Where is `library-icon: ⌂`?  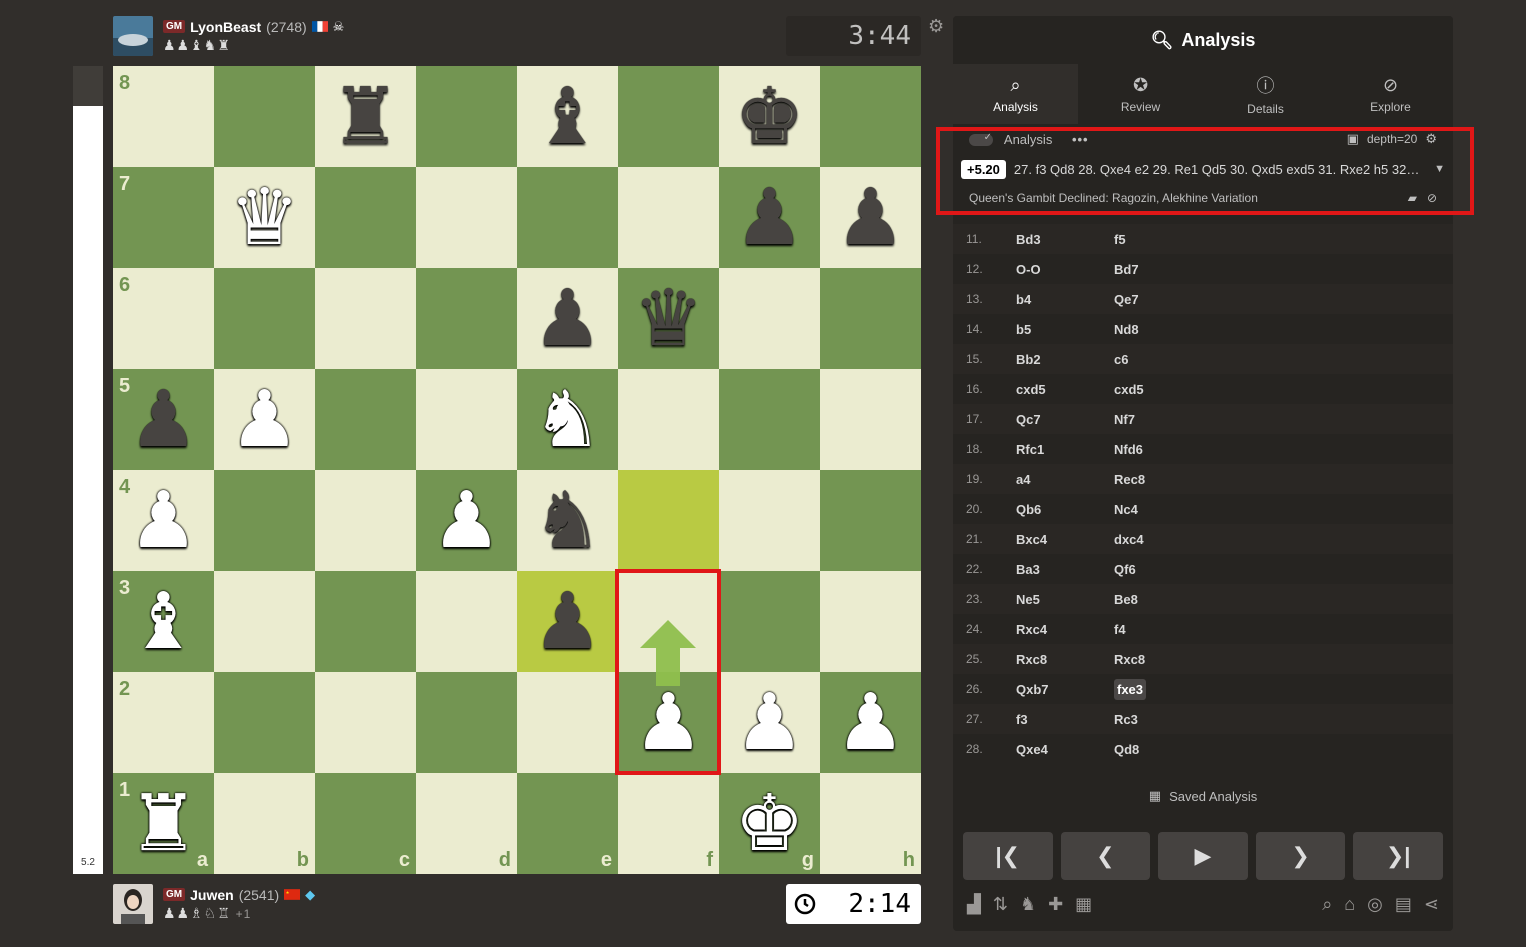 library-icon: ⌂ is located at coordinates (1349, 906).